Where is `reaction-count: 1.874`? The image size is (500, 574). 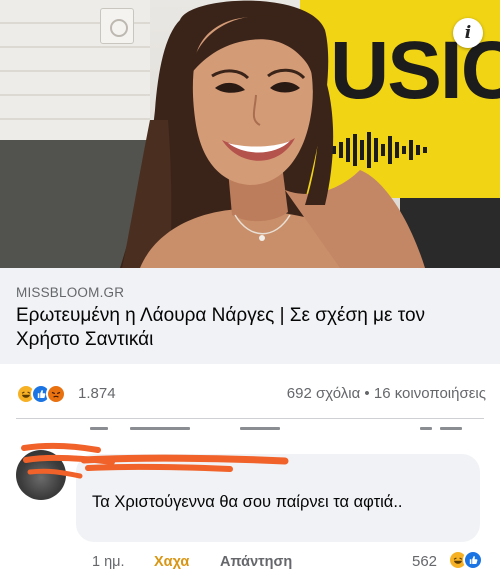
reaction-count: 1.874 is located at coordinates (97, 393).